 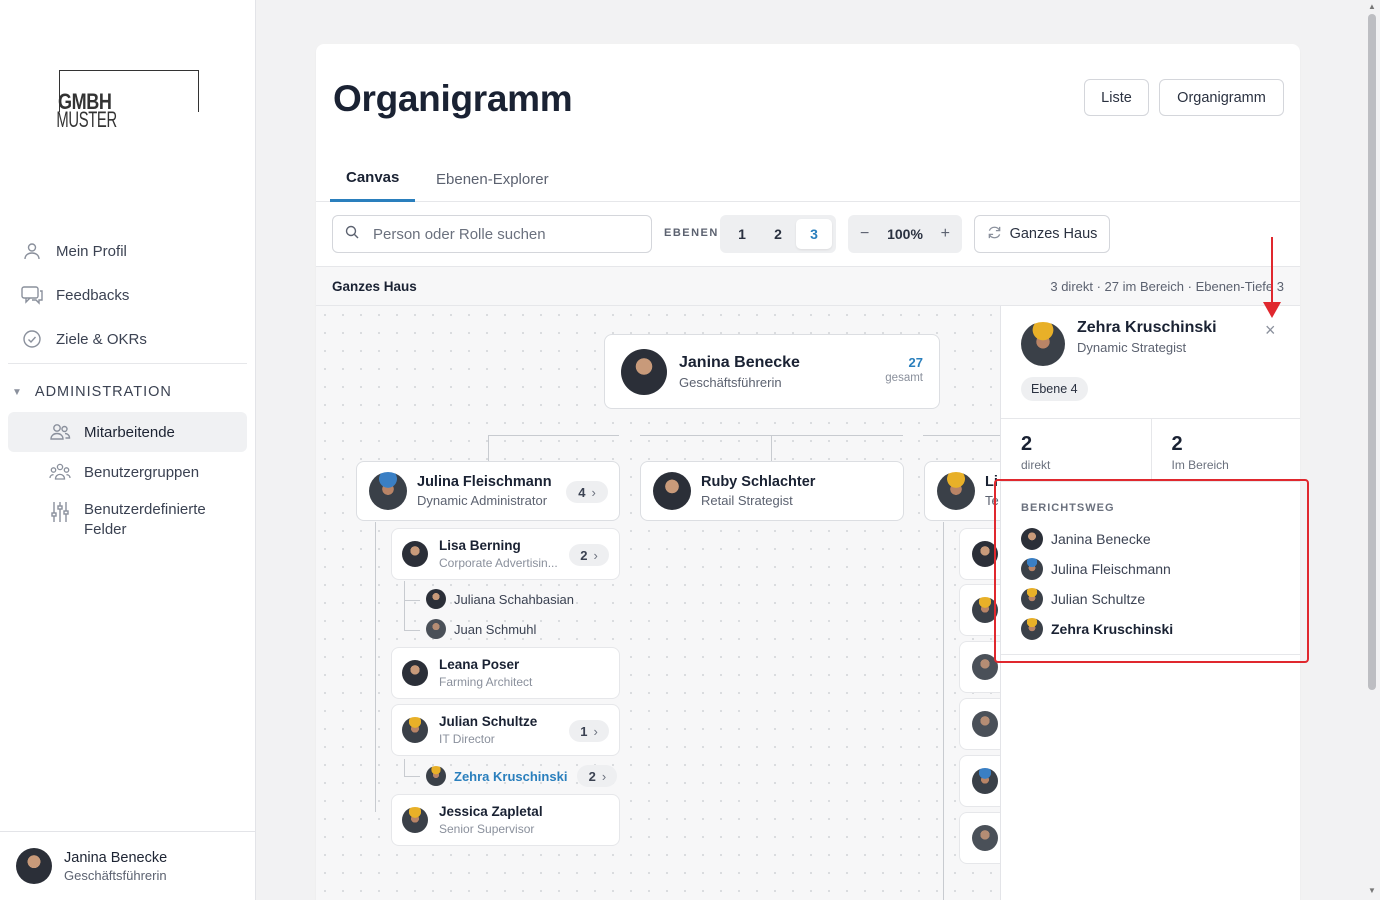 I want to click on whole-house-label: Ganzes Haus, so click(x=1053, y=234).